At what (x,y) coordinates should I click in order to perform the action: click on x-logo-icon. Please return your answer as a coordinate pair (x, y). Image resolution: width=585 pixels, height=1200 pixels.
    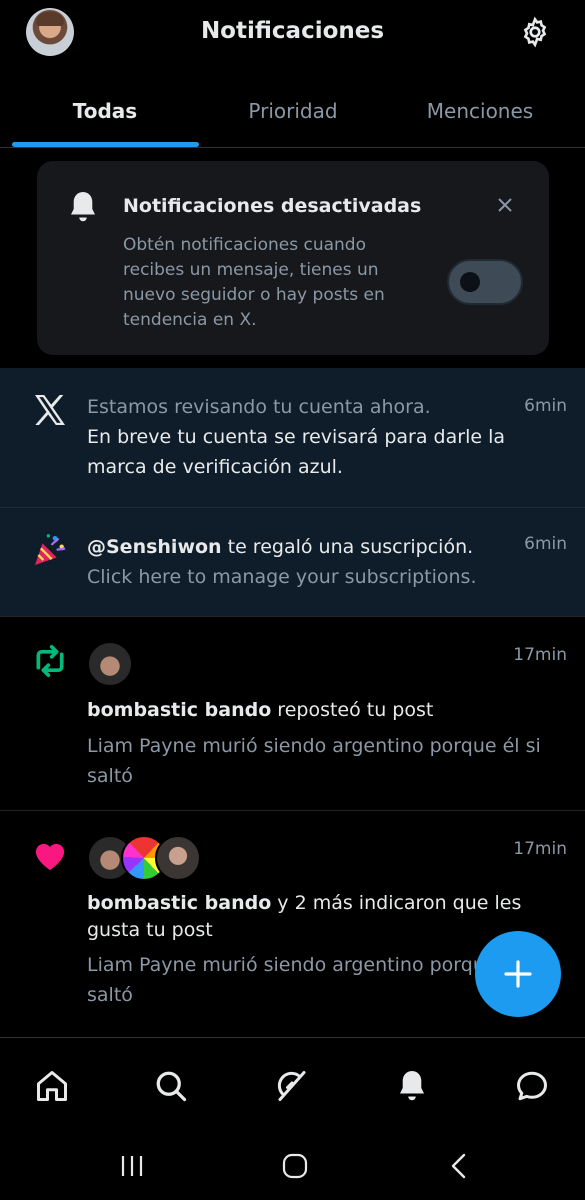
    Looking at the image, I should click on (50, 410).